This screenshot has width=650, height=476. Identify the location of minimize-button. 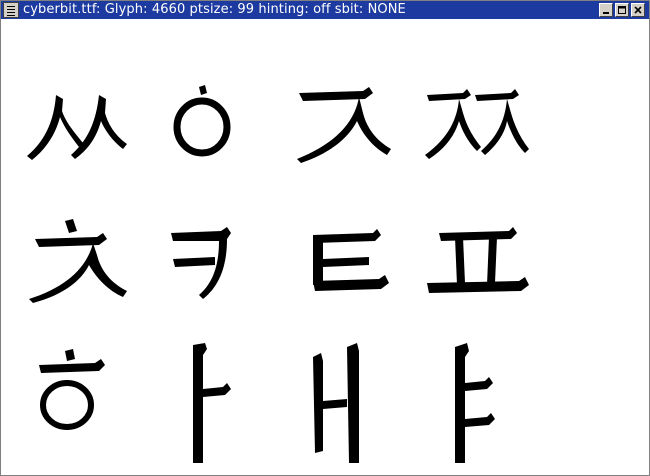
(606, 10).